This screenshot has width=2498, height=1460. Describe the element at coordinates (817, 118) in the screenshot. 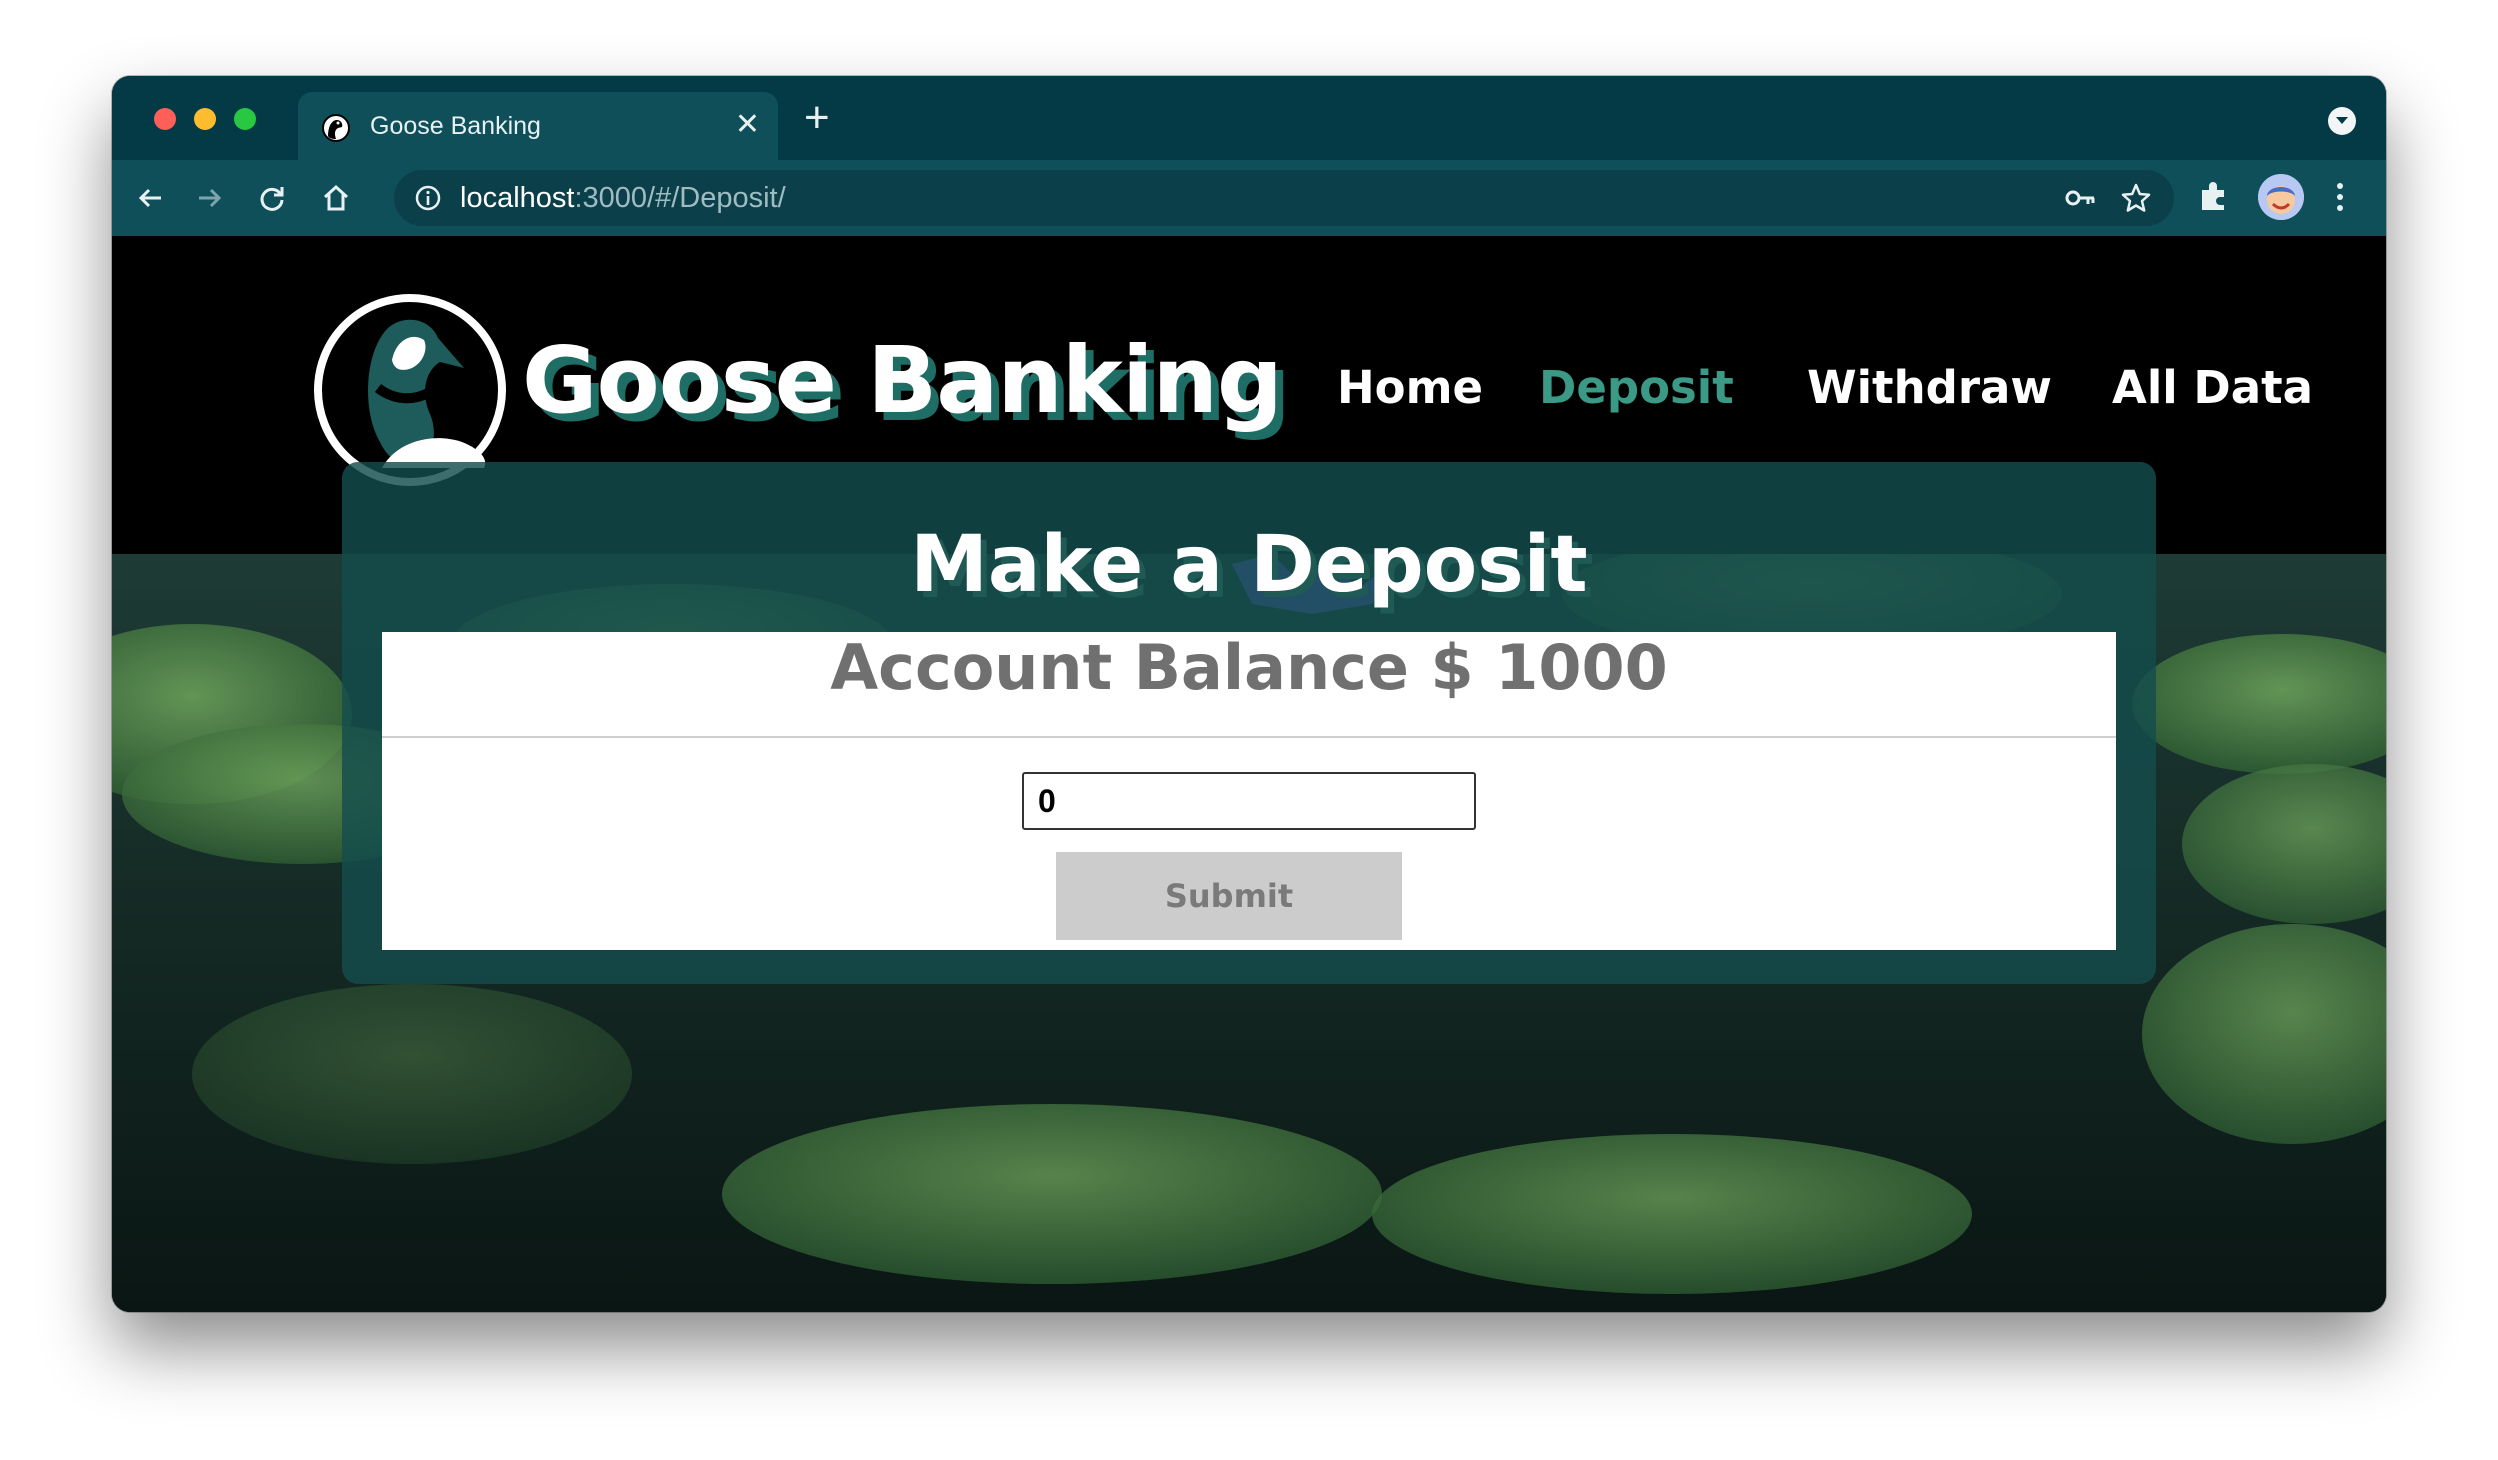

I see `new-tab-button: +` at that location.